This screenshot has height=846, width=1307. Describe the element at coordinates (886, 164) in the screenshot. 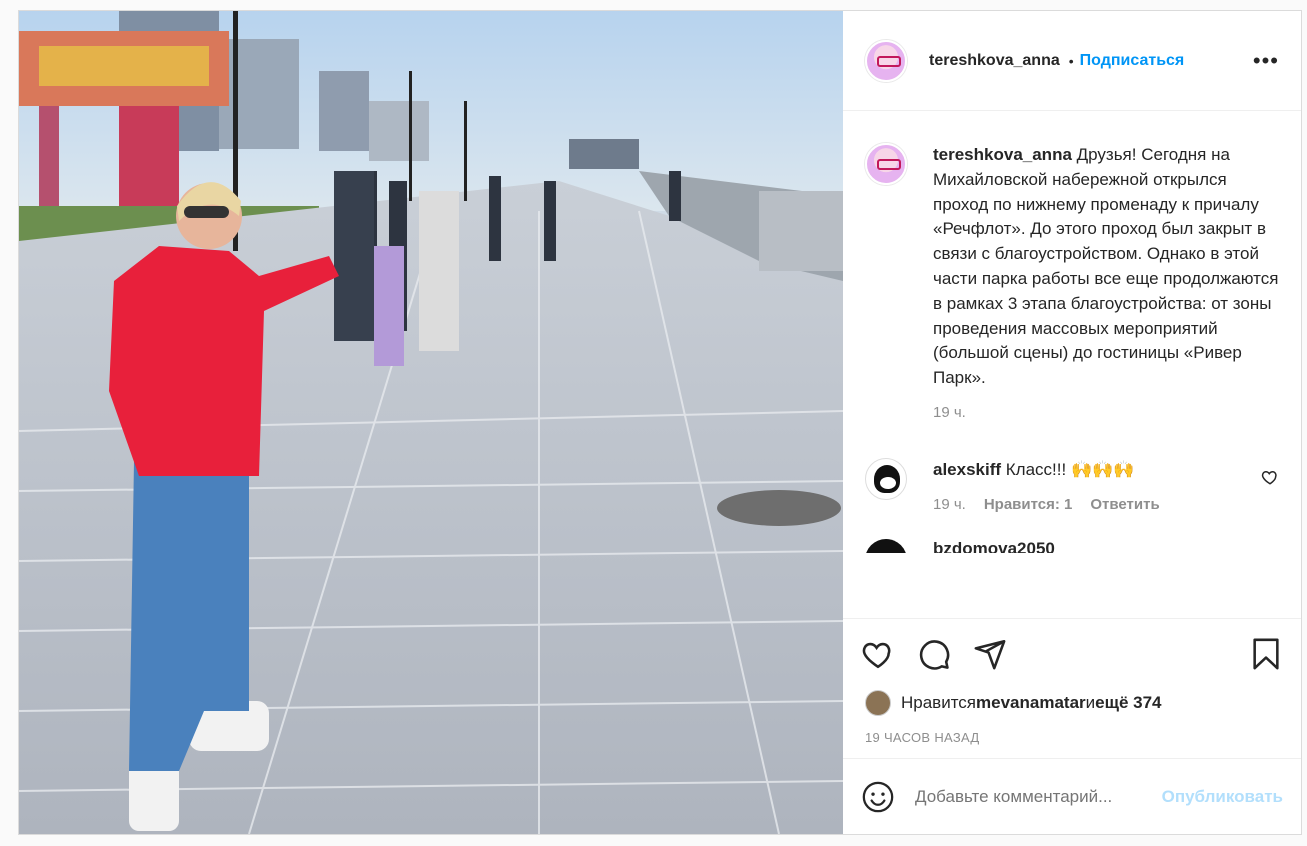

I see `caption-author-avatar` at that location.